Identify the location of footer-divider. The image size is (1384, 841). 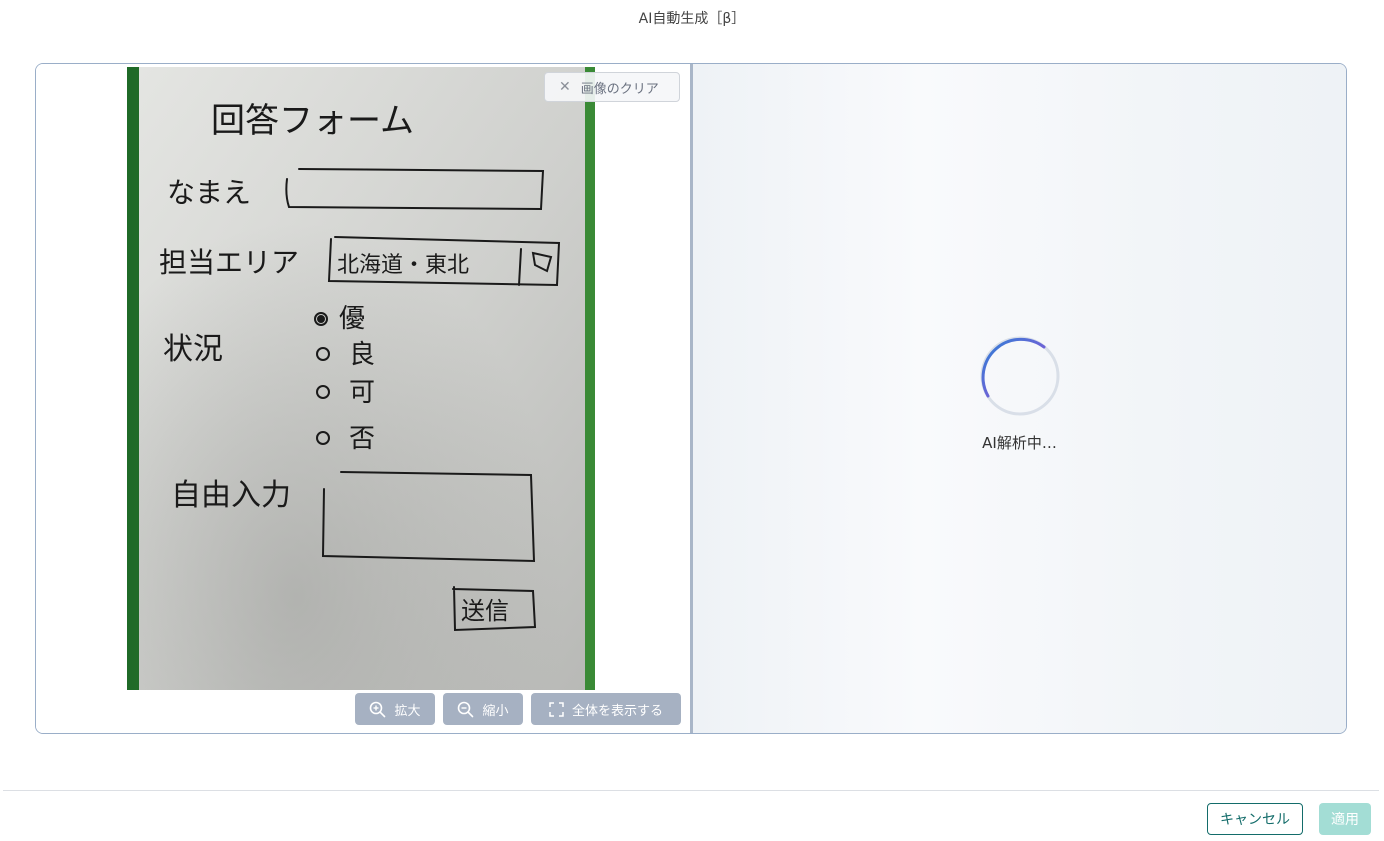
(691, 790).